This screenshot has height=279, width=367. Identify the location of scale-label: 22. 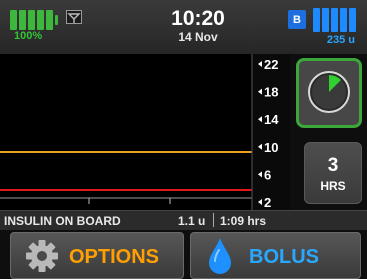
(271, 64).